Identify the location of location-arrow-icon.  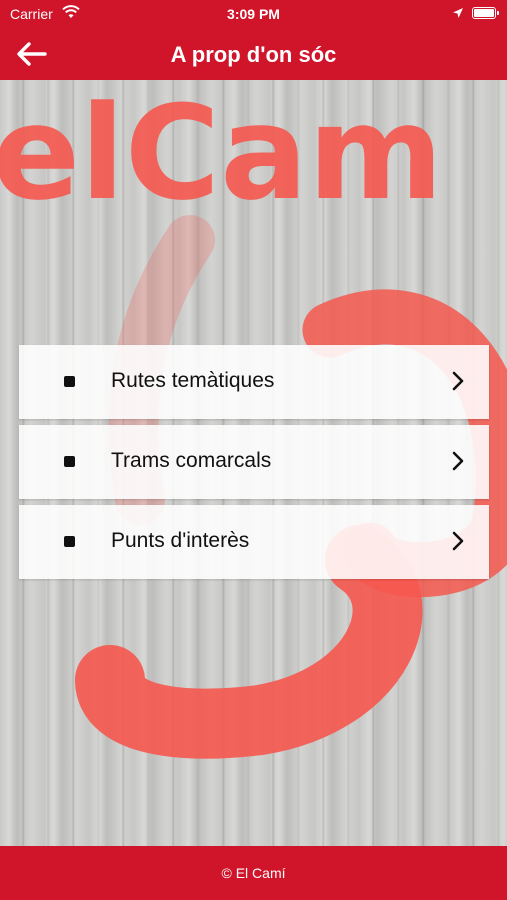
(458, 14).